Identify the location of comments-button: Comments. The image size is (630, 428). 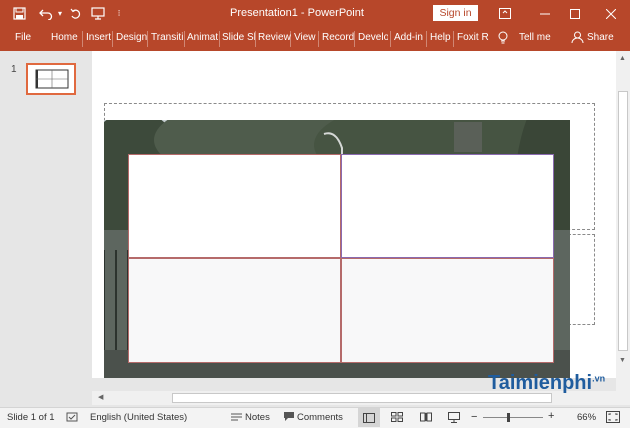
(320, 417).